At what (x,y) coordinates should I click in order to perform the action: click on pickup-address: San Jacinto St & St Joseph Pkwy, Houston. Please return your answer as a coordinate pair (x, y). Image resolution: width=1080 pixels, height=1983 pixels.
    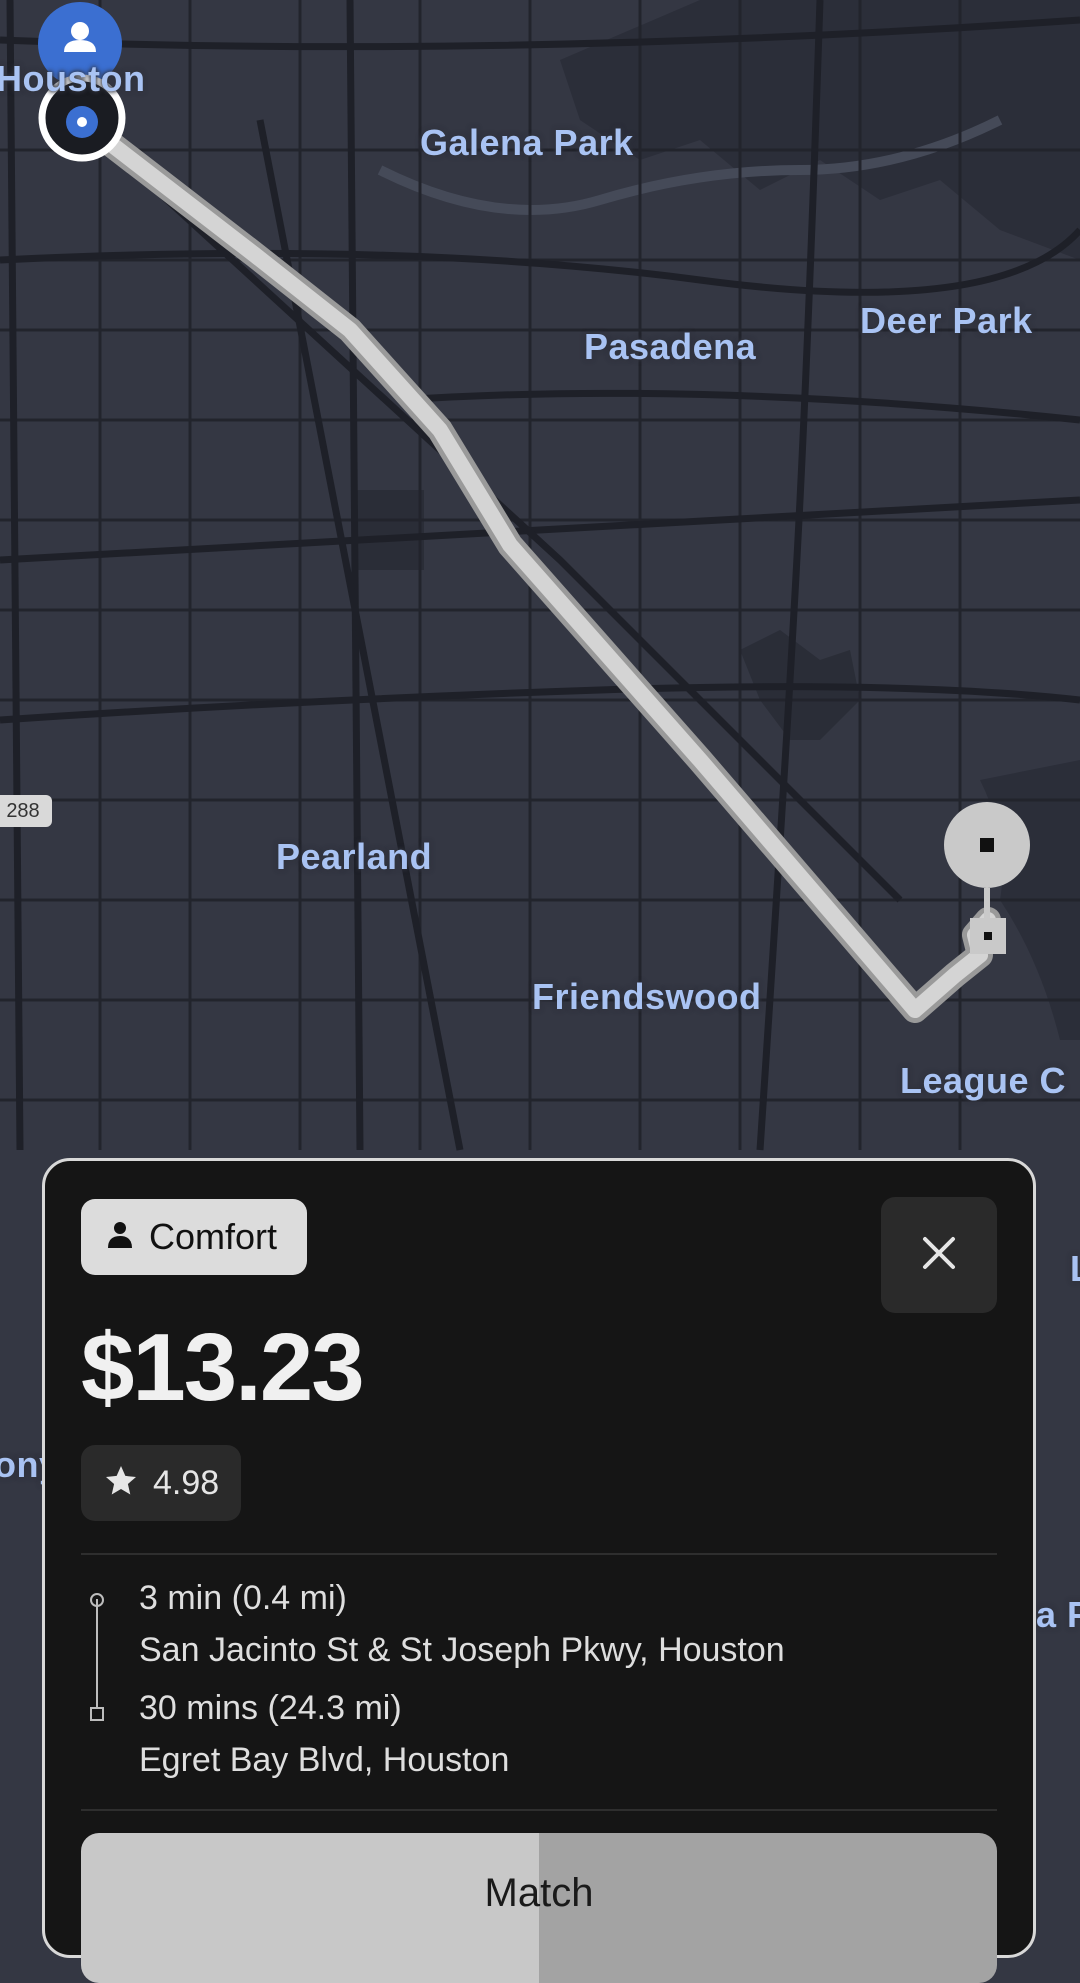
    Looking at the image, I should click on (462, 1650).